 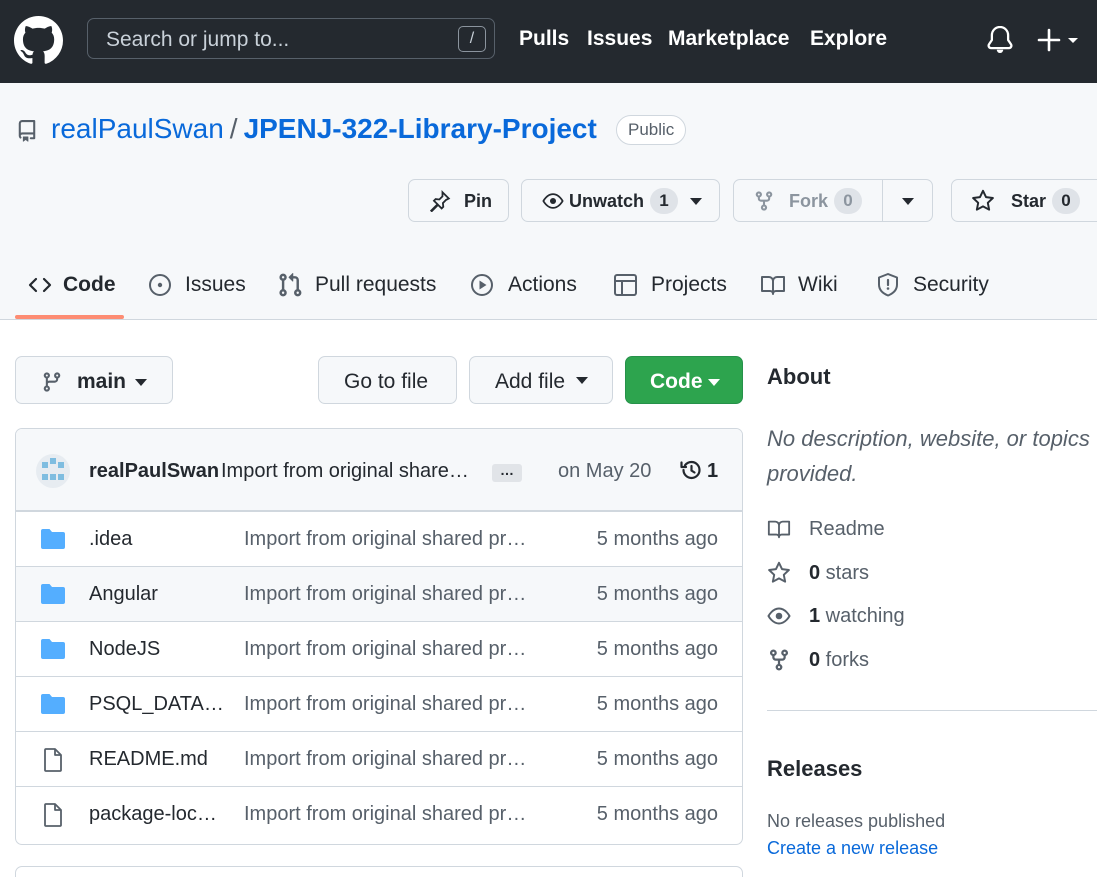 What do you see at coordinates (882, 200) in the screenshot?
I see `fork-divider` at bounding box center [882, 200].